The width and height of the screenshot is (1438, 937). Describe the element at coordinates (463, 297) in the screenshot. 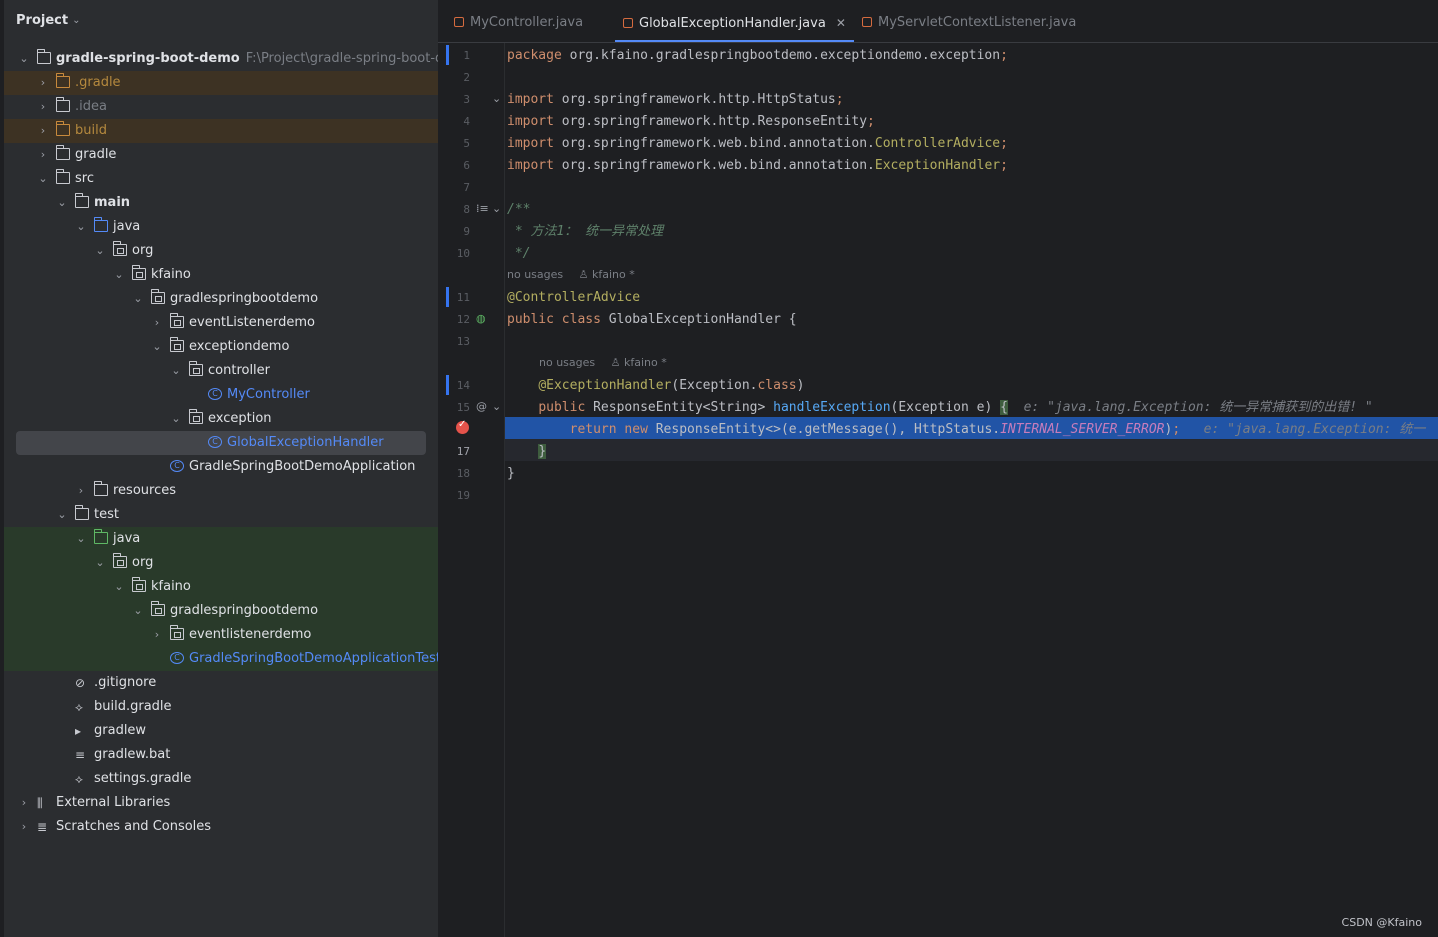

I see `line-number: 11` at that location.